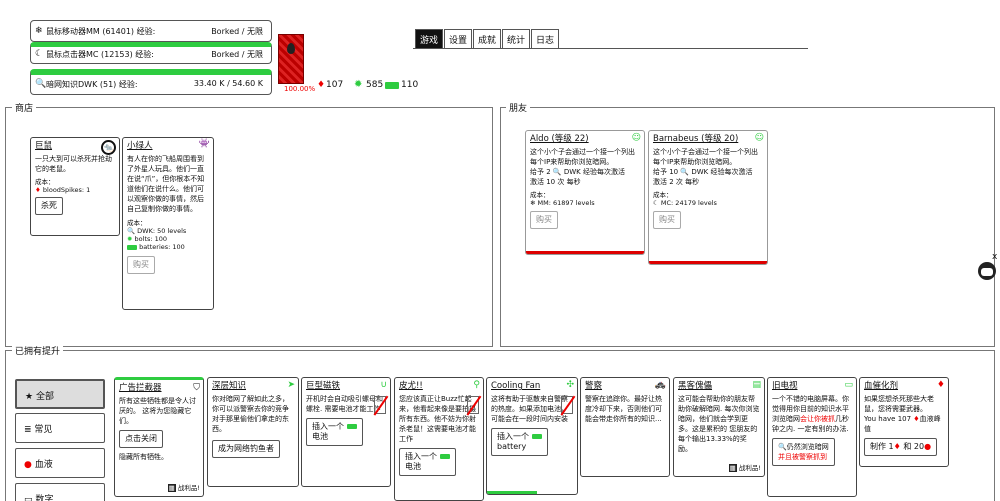  What do you see at coordinates (38, 350) in the screenshot?
I see `upgrades-title: 已拥有提升` at bounding box center [38, 350].